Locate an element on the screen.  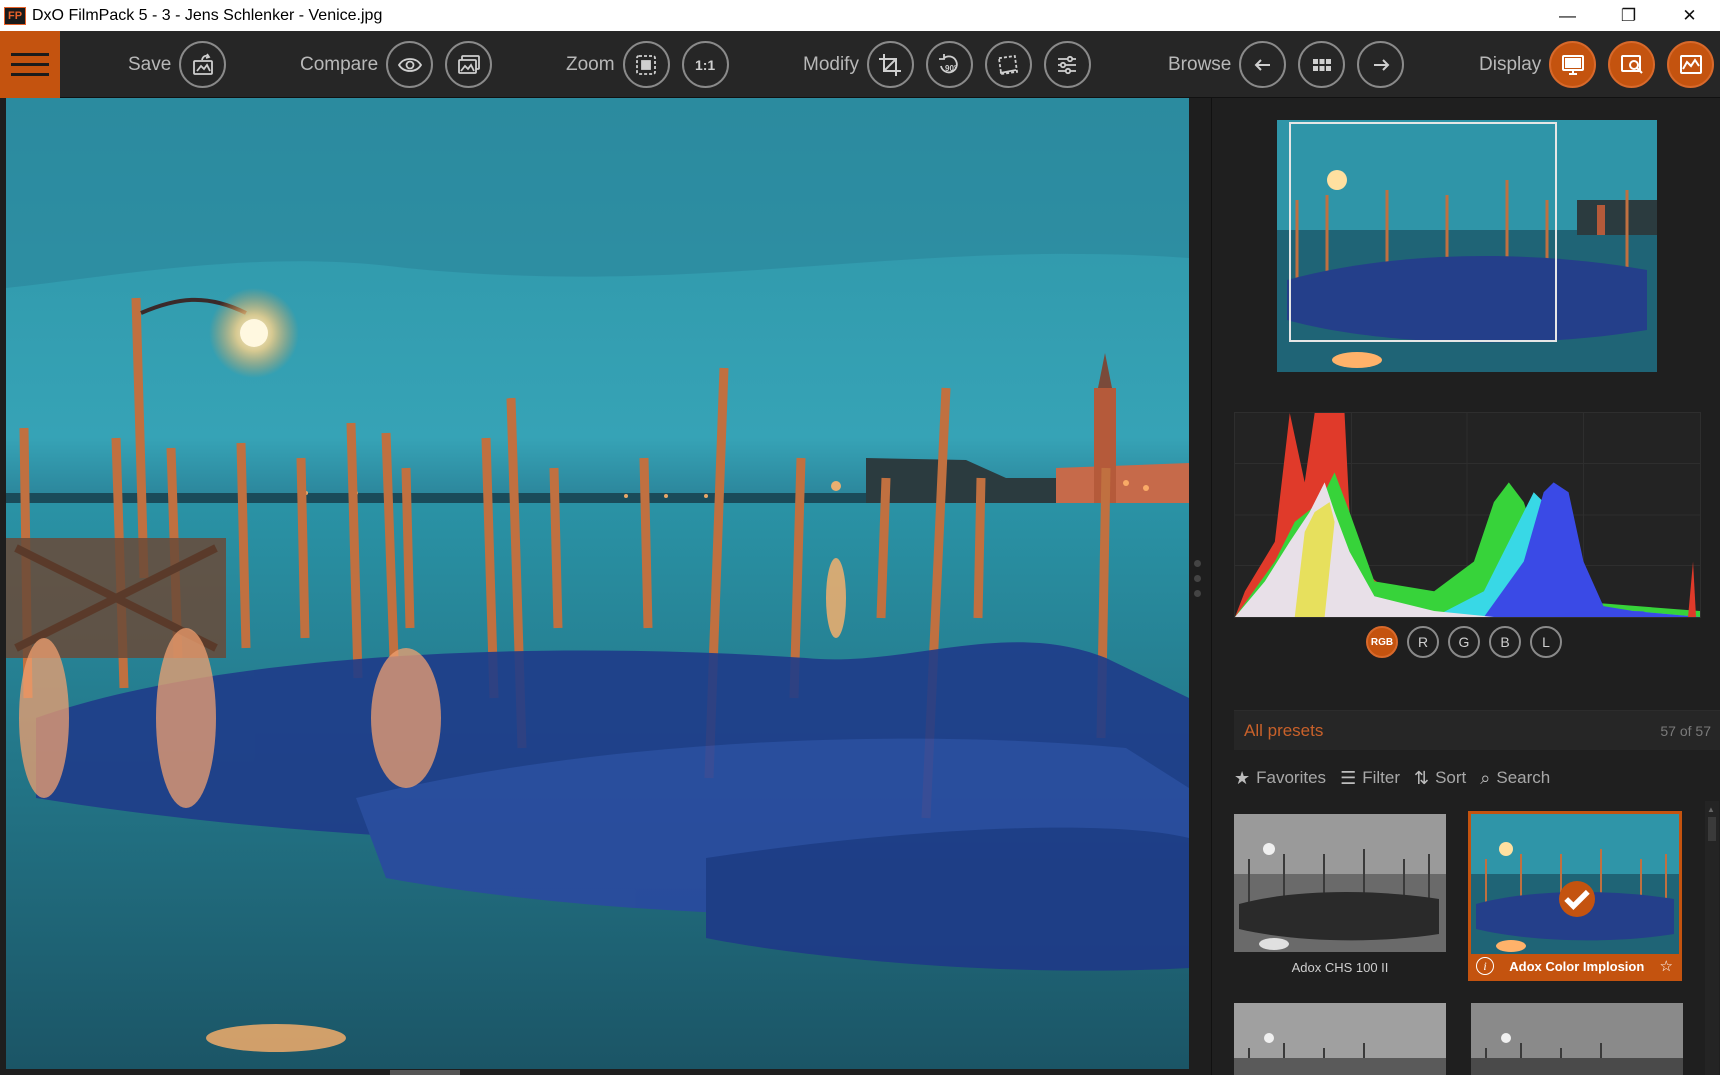
rotate-label: 90° is located at coordinates (951, 68).